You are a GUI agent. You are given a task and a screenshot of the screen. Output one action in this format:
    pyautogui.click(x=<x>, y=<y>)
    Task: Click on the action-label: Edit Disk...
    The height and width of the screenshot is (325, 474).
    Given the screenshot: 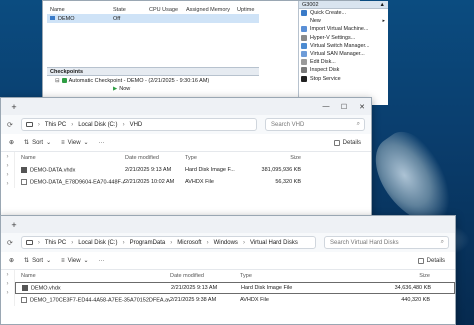 What is the action you would take?
    pyautogui.click(x=323, y=62)
    